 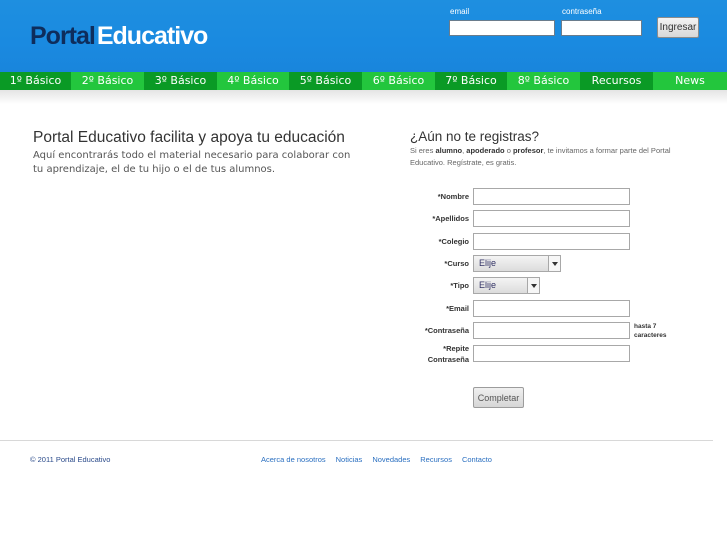 What do you see at coordinates (616, 81) in the screenshot?
I see `nav-item-recursos: Recursos` at bounding box center [616, 81].